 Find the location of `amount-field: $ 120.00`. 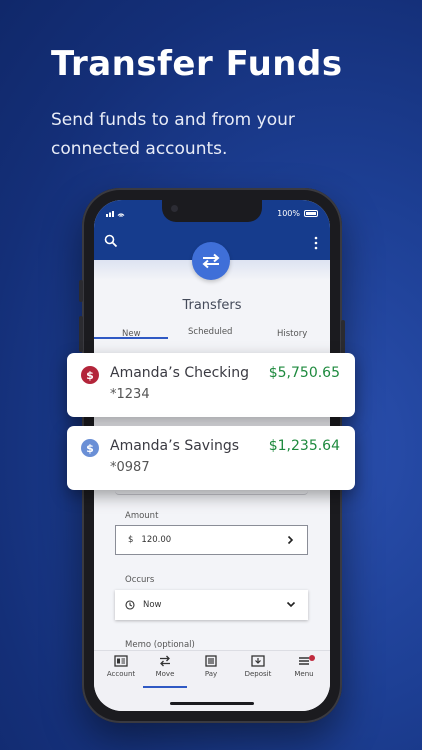

amount-field: $ 120.00 is located at coordinates (211, 540).